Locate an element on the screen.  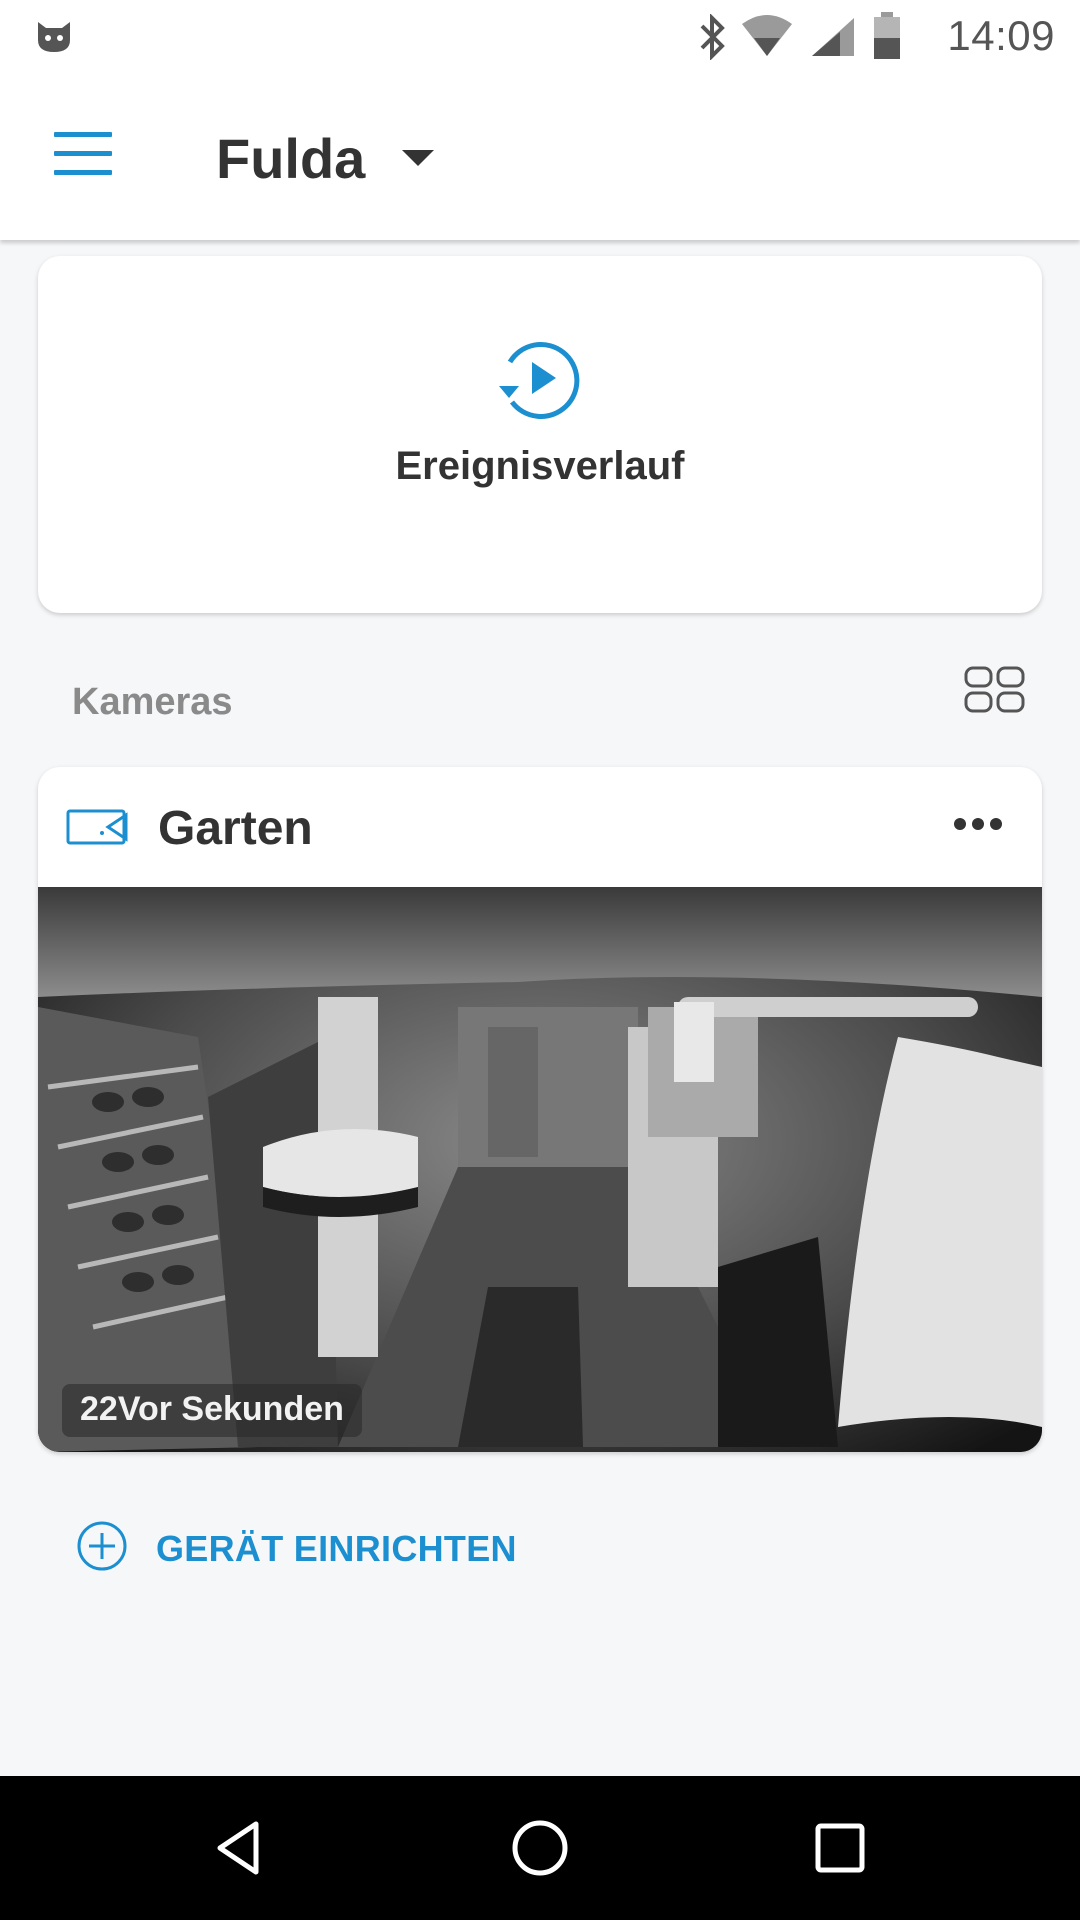
system-navigation-bar is located at coordinates (540, 1848).